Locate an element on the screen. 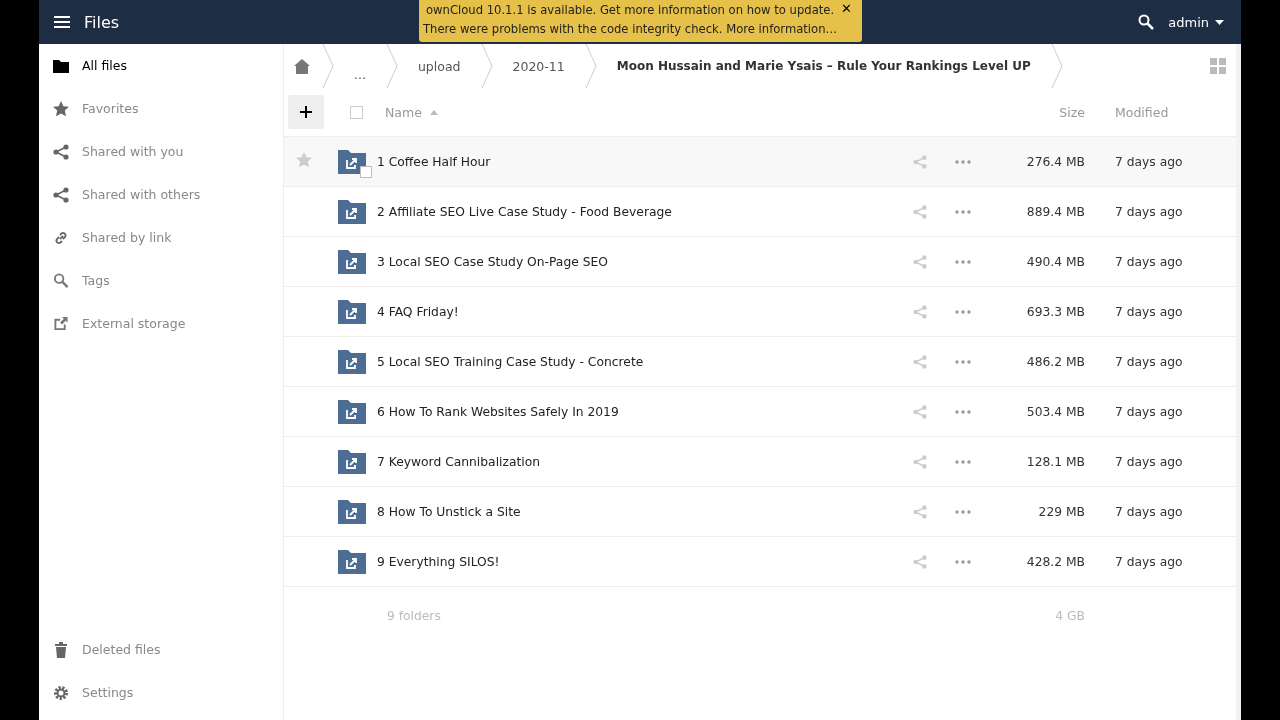 The height and width of the screenshot is (720, 1280). file-name: 5 Local SEO Training Case Study - Concrete is located at coordinates (510, 361).